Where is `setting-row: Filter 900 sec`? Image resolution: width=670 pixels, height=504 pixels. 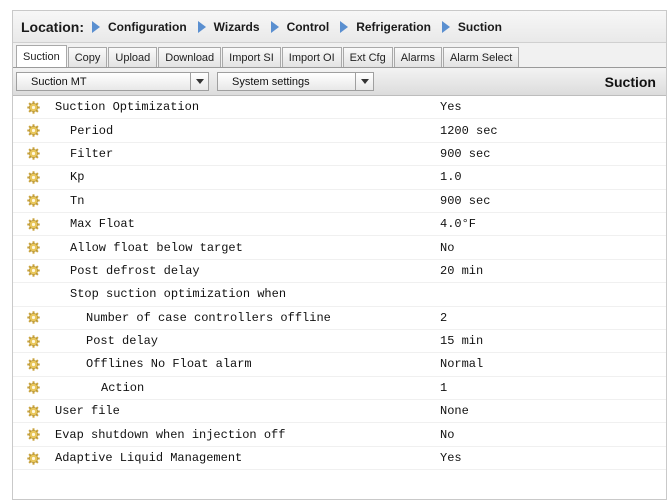
setting-row: Filter 900 sec is located at coordinates (339, 155).